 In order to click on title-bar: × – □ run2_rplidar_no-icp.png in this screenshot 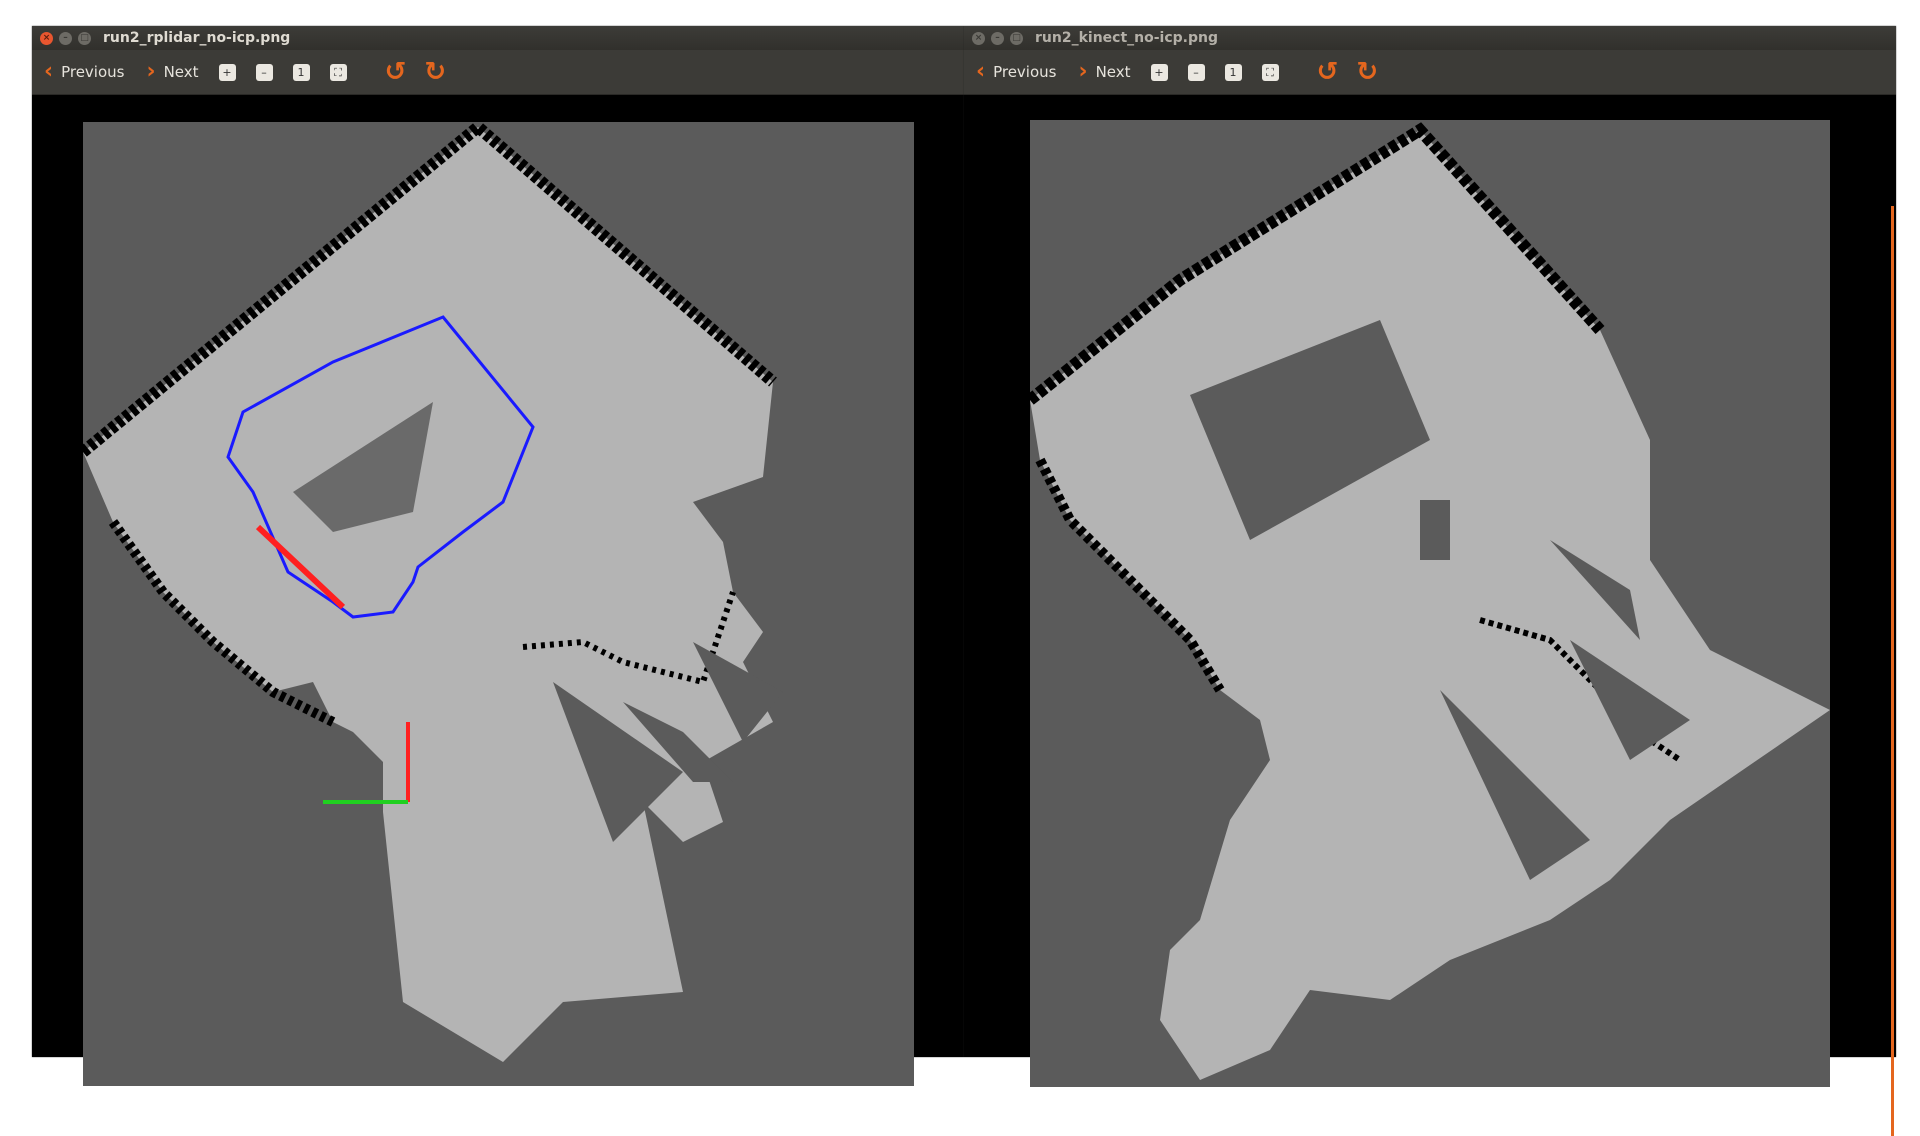, I will do `click(498, 38)`.